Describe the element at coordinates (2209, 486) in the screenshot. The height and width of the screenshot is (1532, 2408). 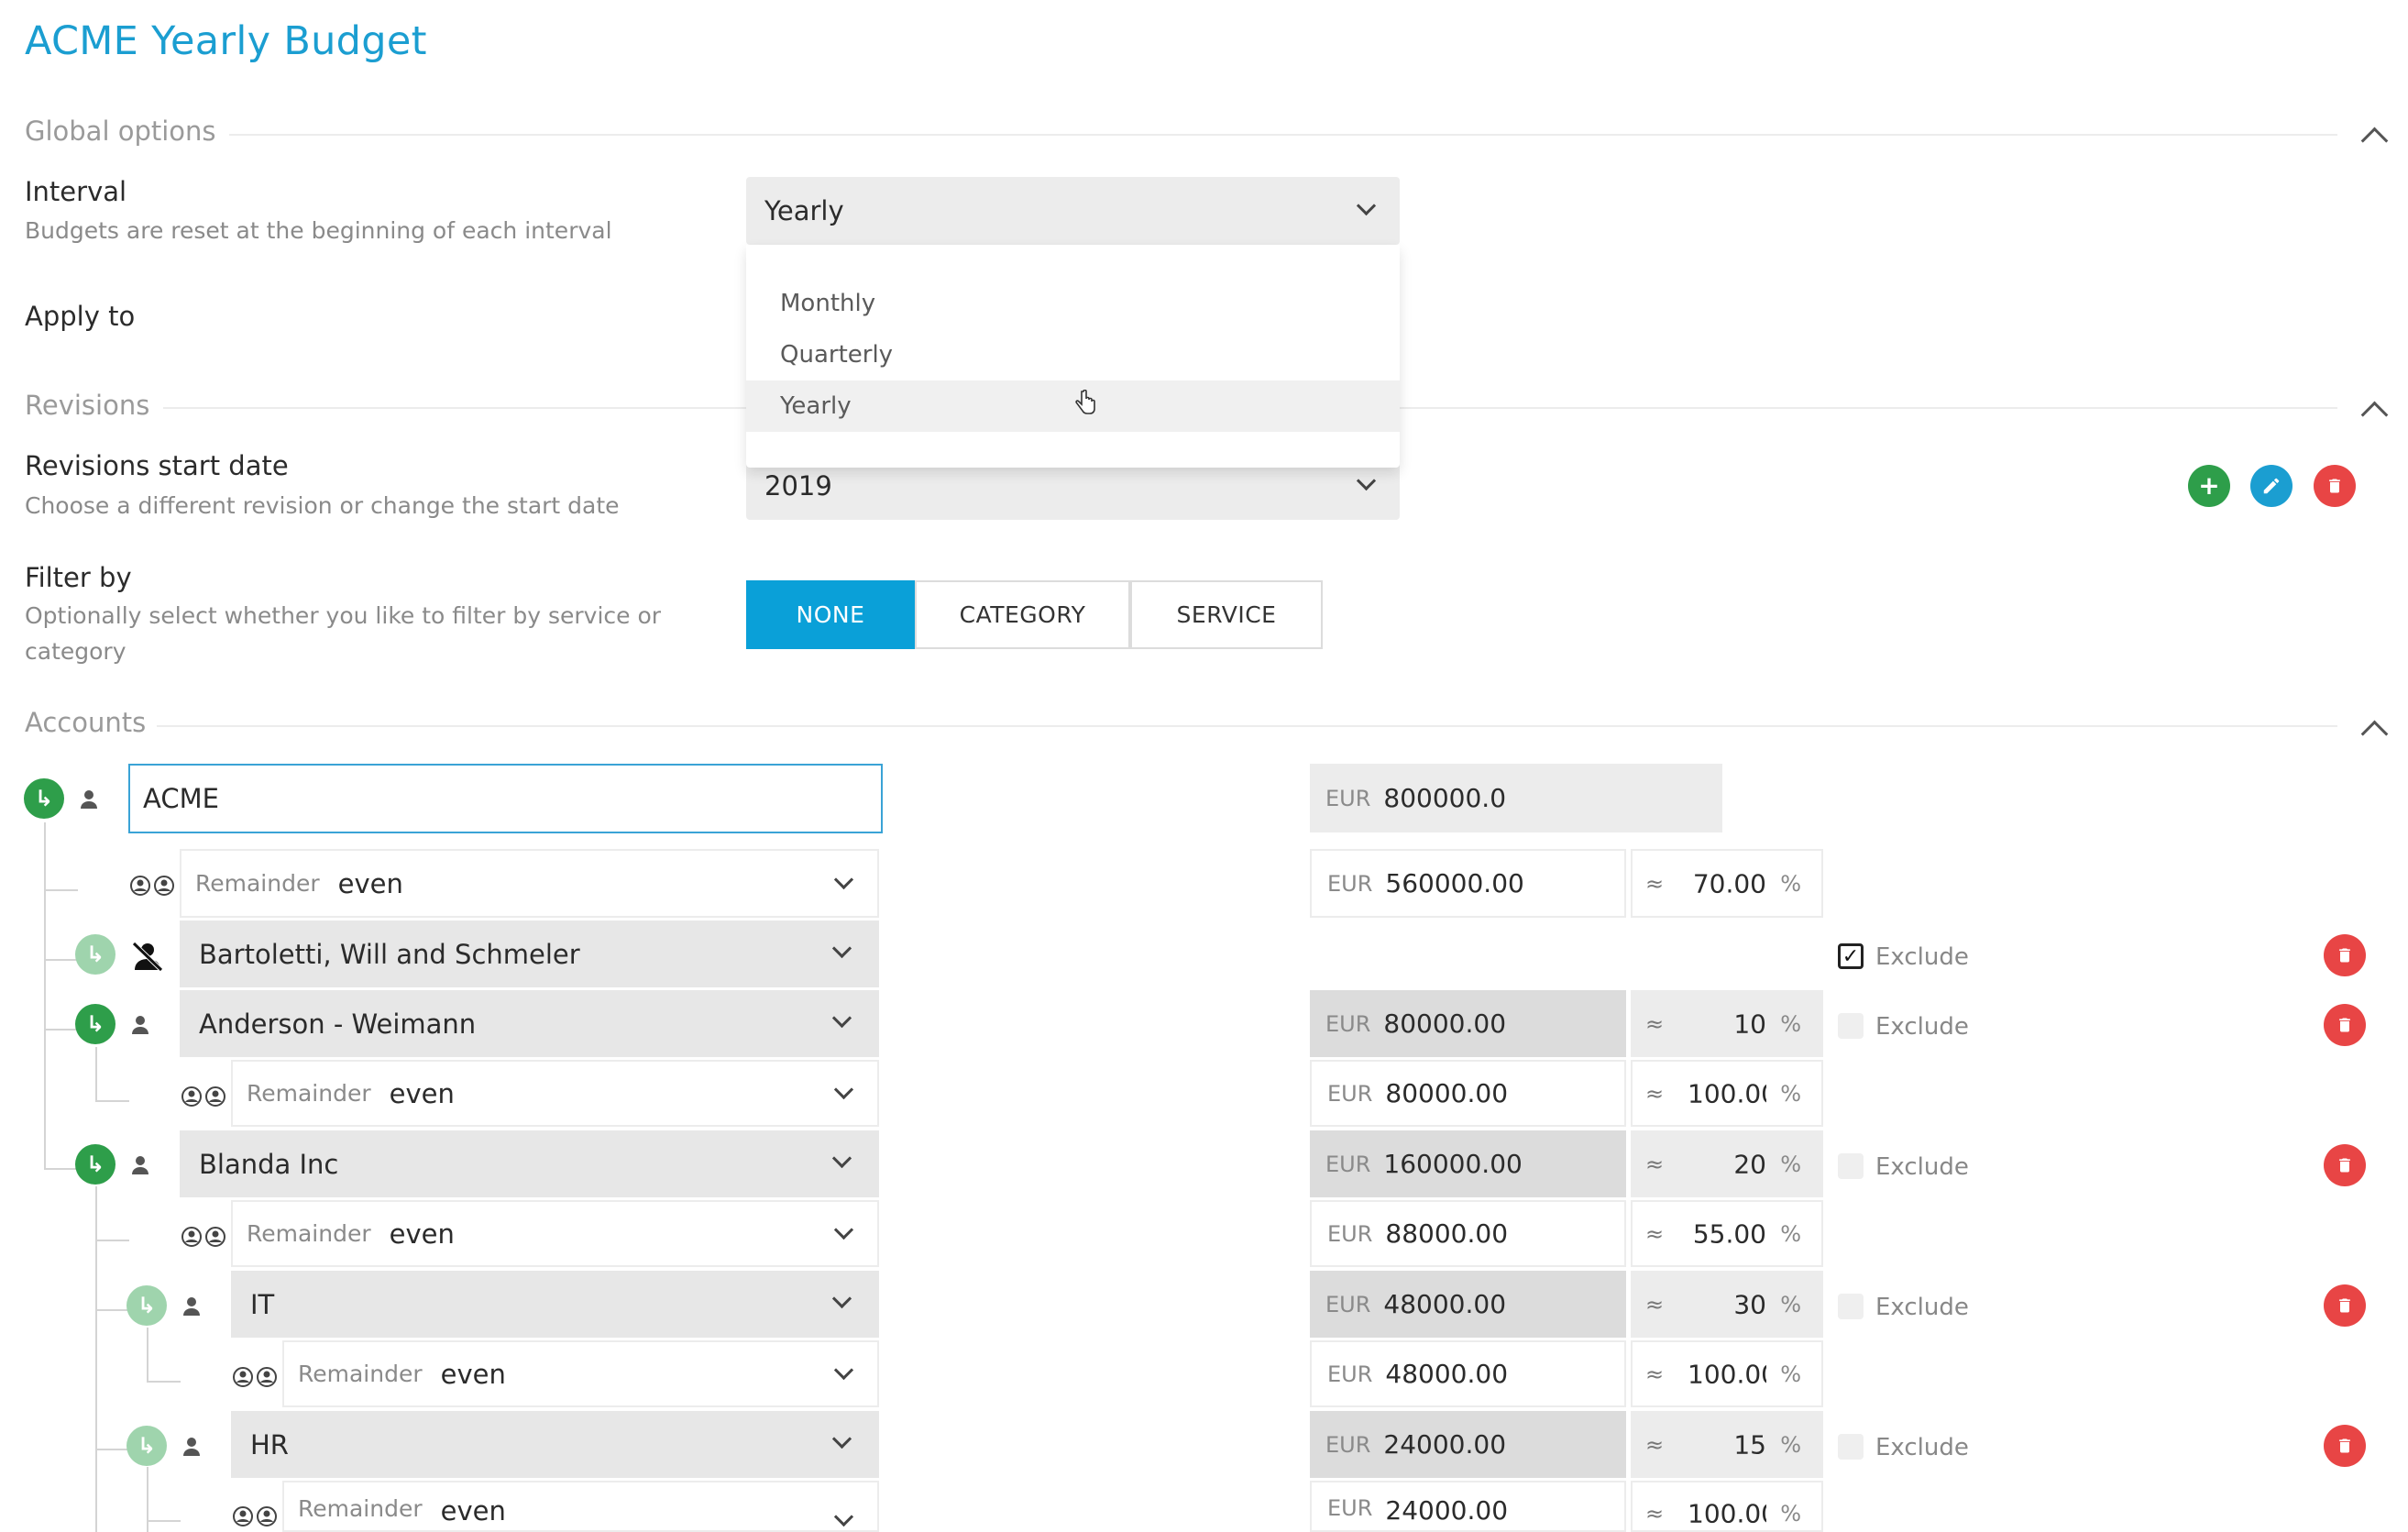
I see `add-revision-button: +` at that location.